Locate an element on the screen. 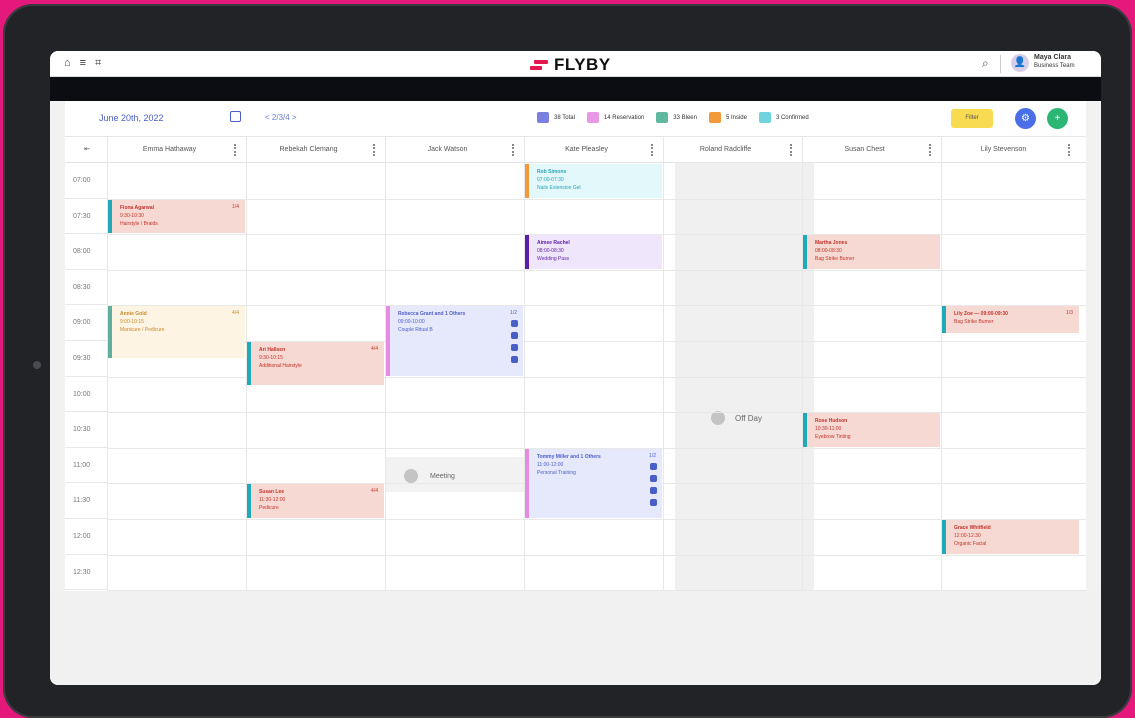 Image resolution: width=1135 pixels, height=718 pixels. appointment-card: Aimee Rachel 08:00-08:30 Wedding Pass is located at coordinates (593, 252).